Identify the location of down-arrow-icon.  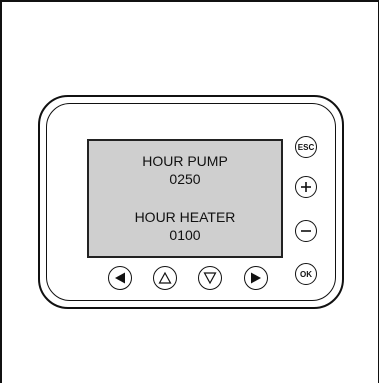
(210, 278).